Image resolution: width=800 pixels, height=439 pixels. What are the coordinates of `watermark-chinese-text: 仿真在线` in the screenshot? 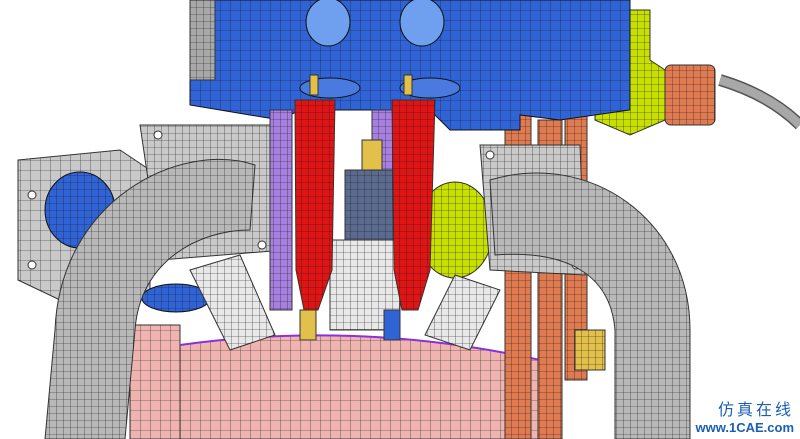 It's located at (755, 409).